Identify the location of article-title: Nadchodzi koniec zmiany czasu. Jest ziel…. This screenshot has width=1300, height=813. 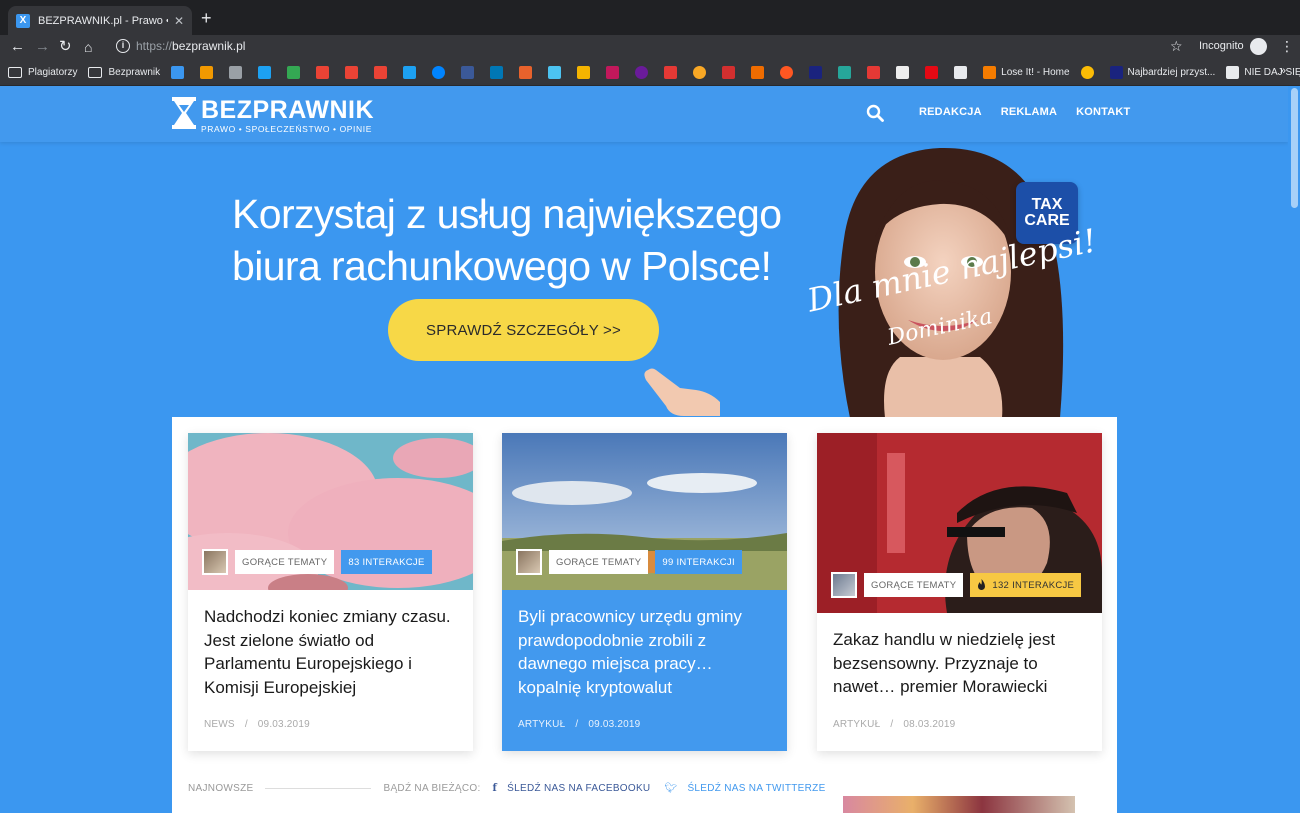
(333, 652).